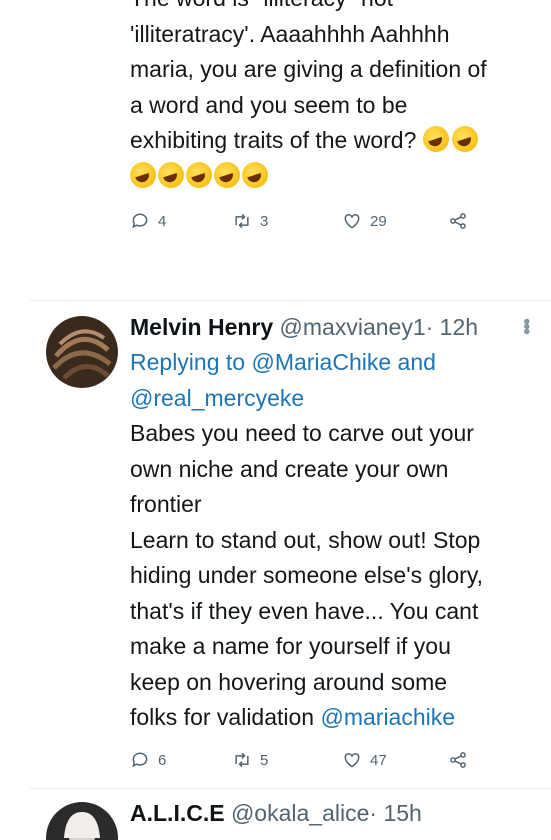  I want to click on mention-link: @MariaChike, so click(321, 362).